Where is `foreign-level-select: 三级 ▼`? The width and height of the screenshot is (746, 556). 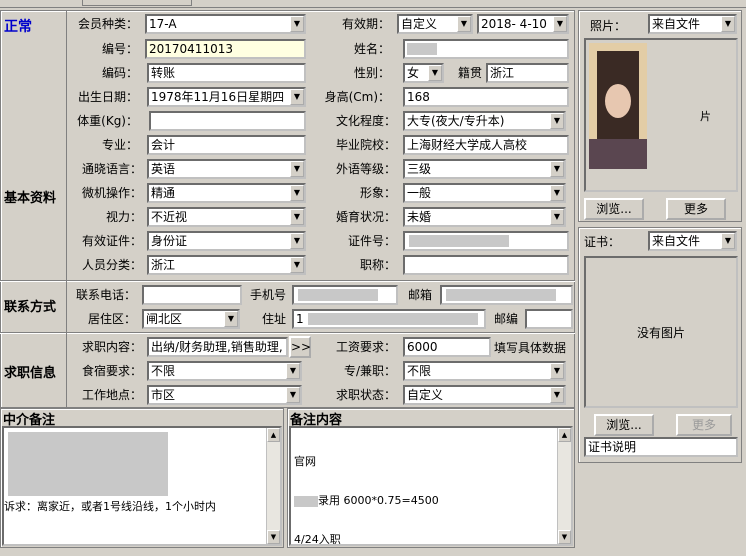 foreign-level-select: 三级 ▼ is located at coordinates (484, 169).